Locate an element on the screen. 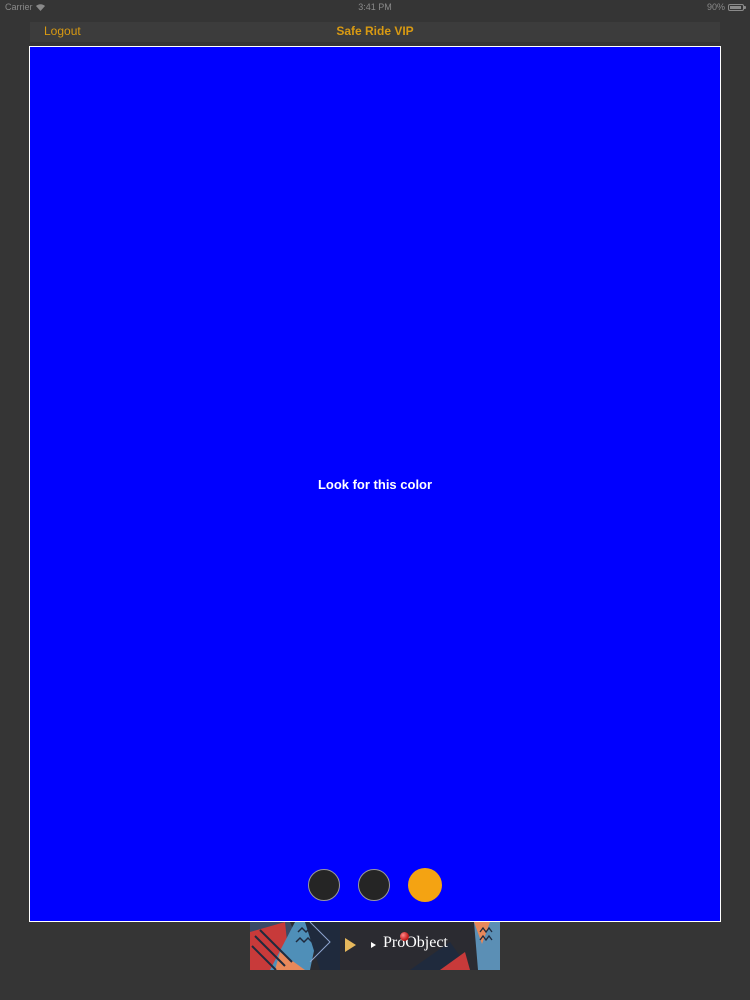 The width and height of the screenshot is (750, 1000). page-dot-3-active is located at coordinates (425, 885).